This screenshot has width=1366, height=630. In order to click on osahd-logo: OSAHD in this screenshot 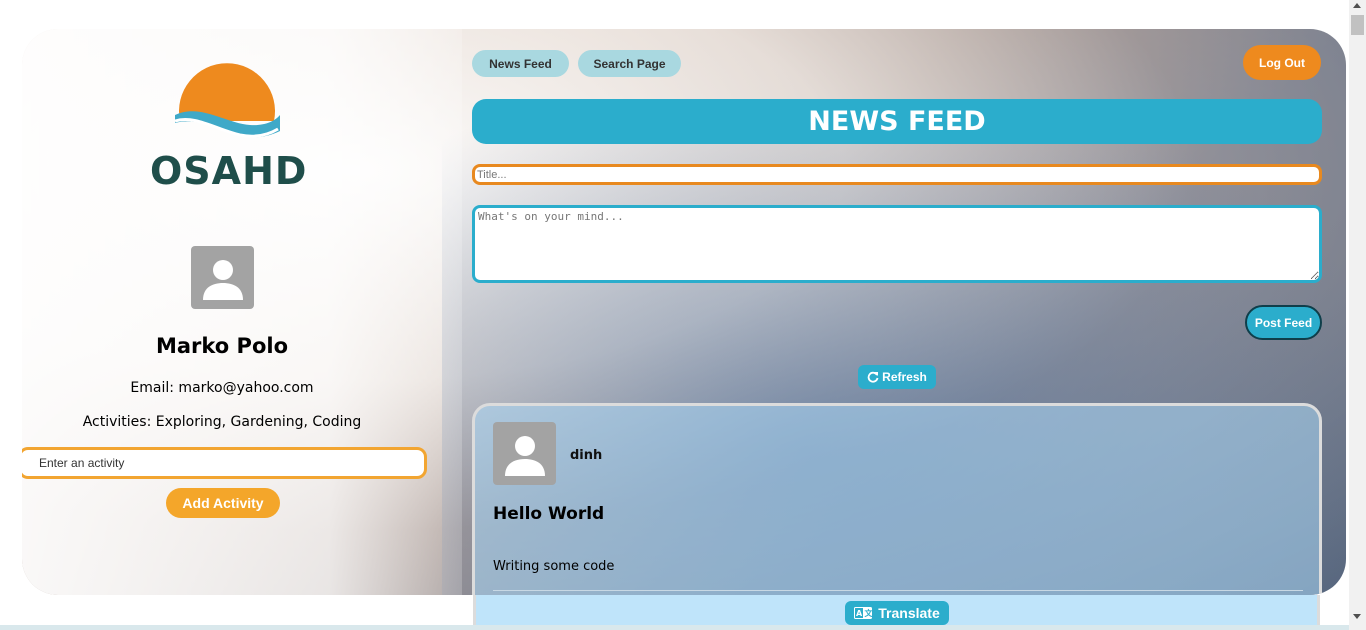, I will do `click(229, 128)`.